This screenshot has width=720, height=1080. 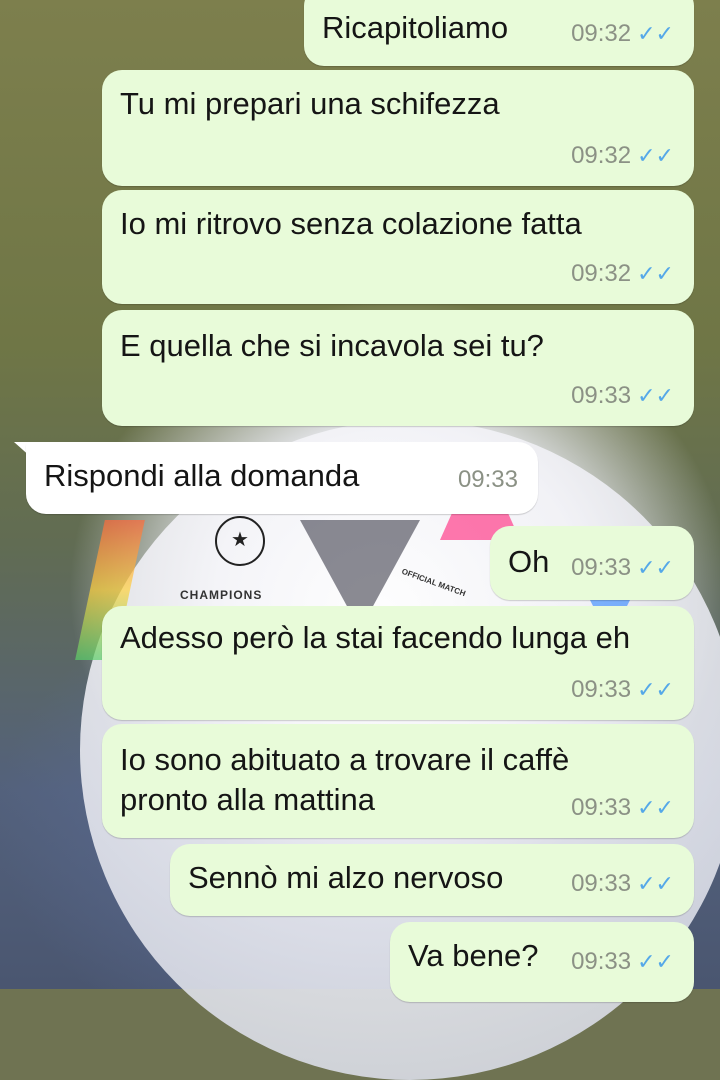 I want to click on message-meta: 09:33, so click(x=488, y=480).